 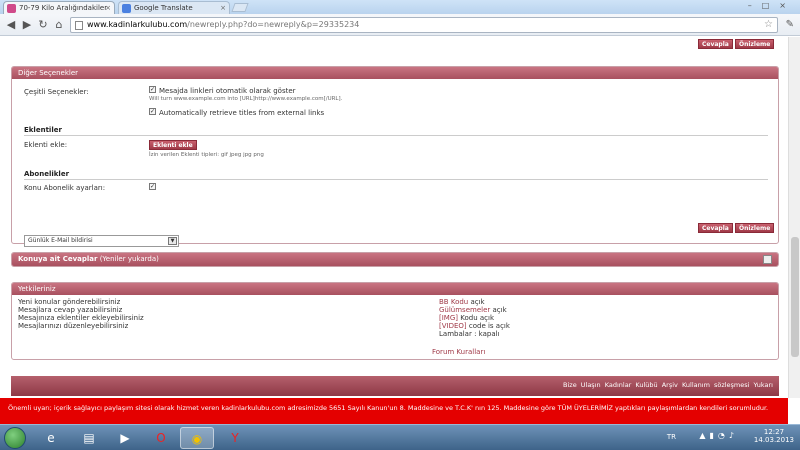 I want to click on forum-rules-link: Forum Kuralları, so click(x=458, y=352).